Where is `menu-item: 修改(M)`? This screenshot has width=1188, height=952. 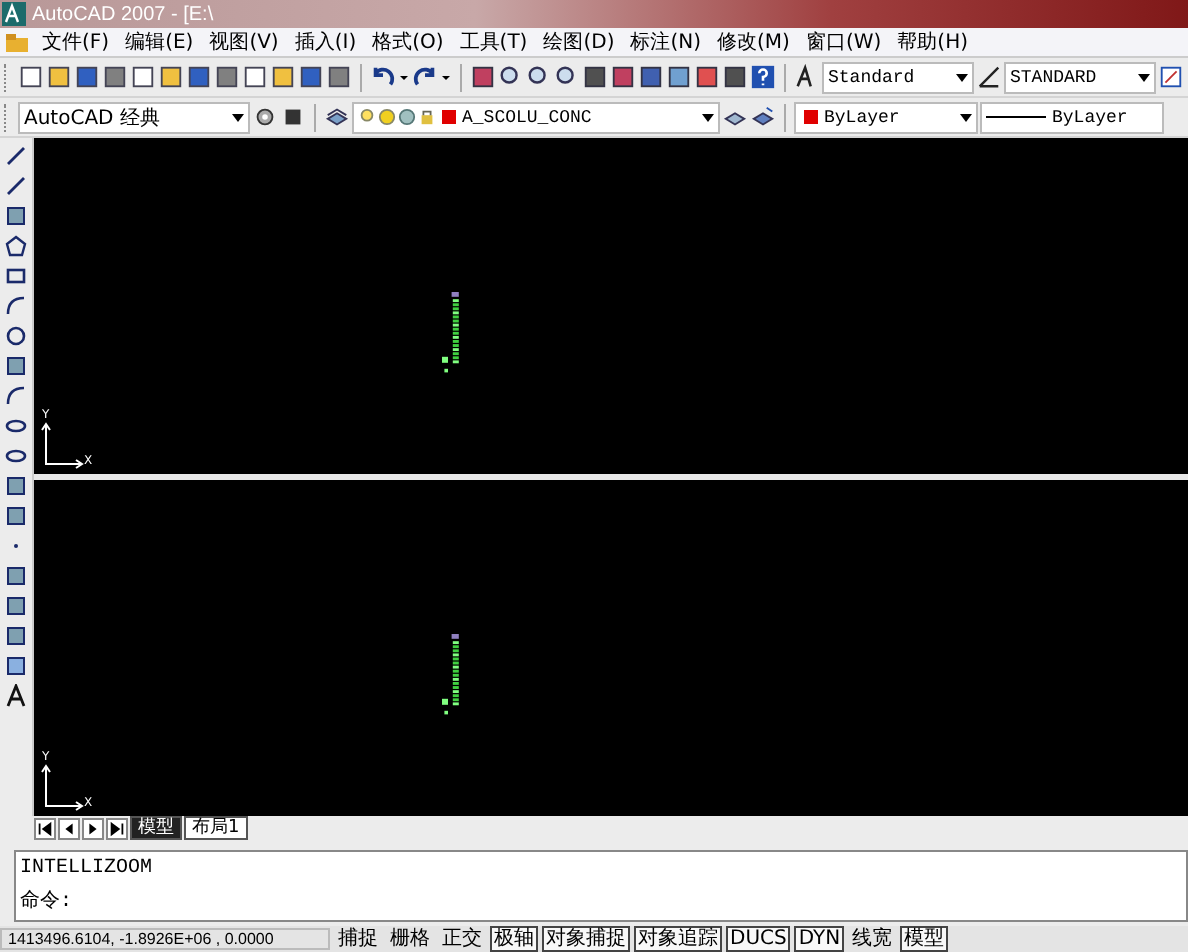
menu-item: 修改(M) is located at coordinates (753, 42).